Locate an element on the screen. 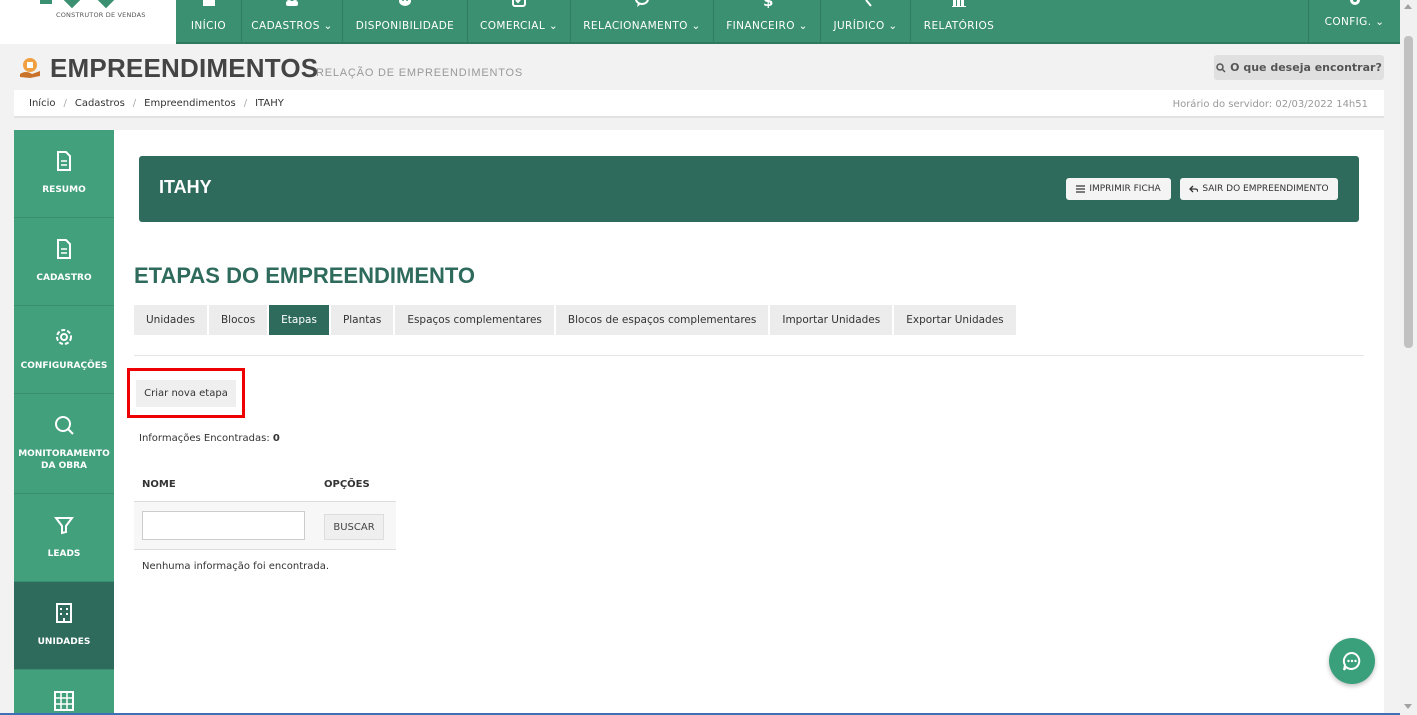 Image resolution: width=1417 pixels, height=715 pixels. results-count: Informações Encontradas: 0 is located at coordinates (209, 438).